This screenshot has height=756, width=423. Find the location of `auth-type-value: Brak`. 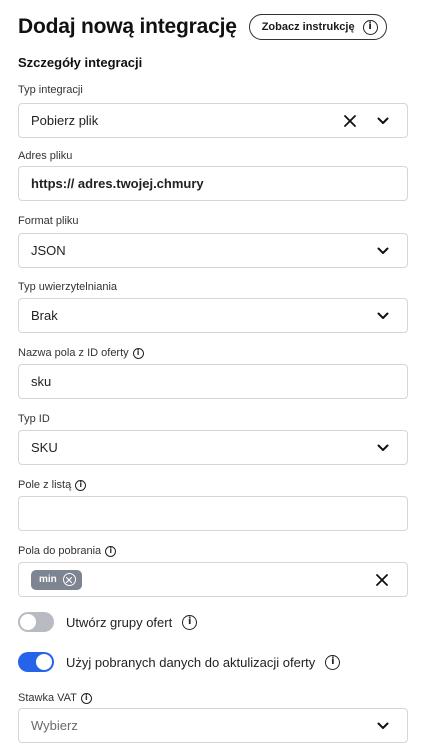

auth-type-value: Brak is located at coordinates (44, 315).